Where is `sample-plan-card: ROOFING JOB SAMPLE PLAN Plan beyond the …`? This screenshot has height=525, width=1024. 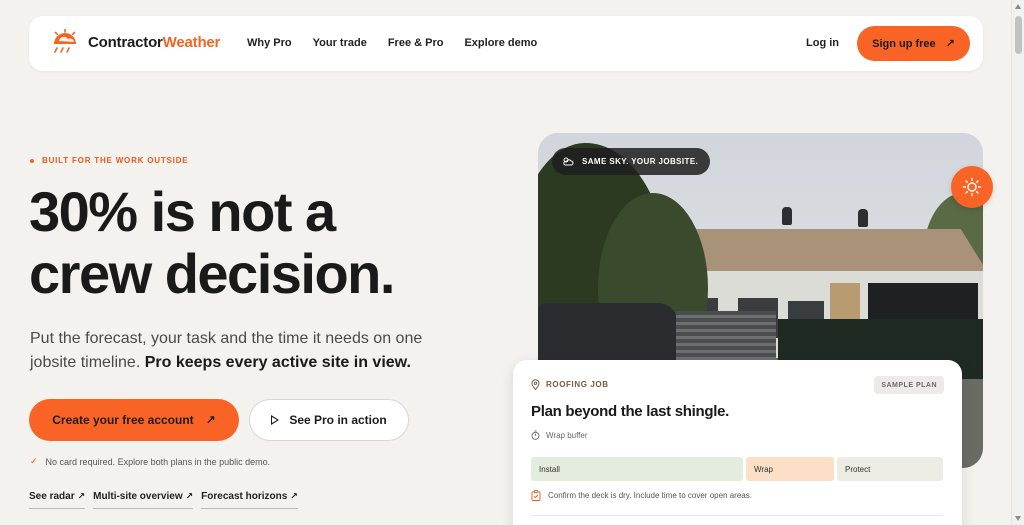
sample-plan-card: ROOFING JOB SAMPLE PLAN Plan beyond the … is located at coordinates (737, 442).